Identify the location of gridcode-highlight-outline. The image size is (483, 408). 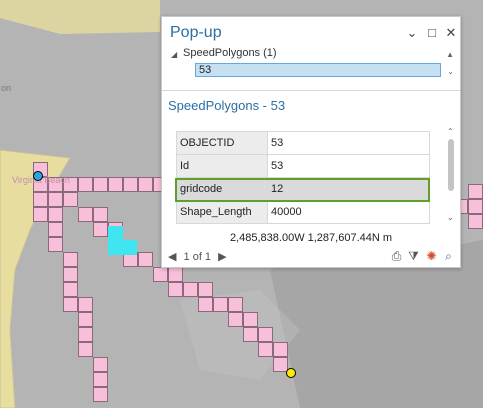
(302, 190).